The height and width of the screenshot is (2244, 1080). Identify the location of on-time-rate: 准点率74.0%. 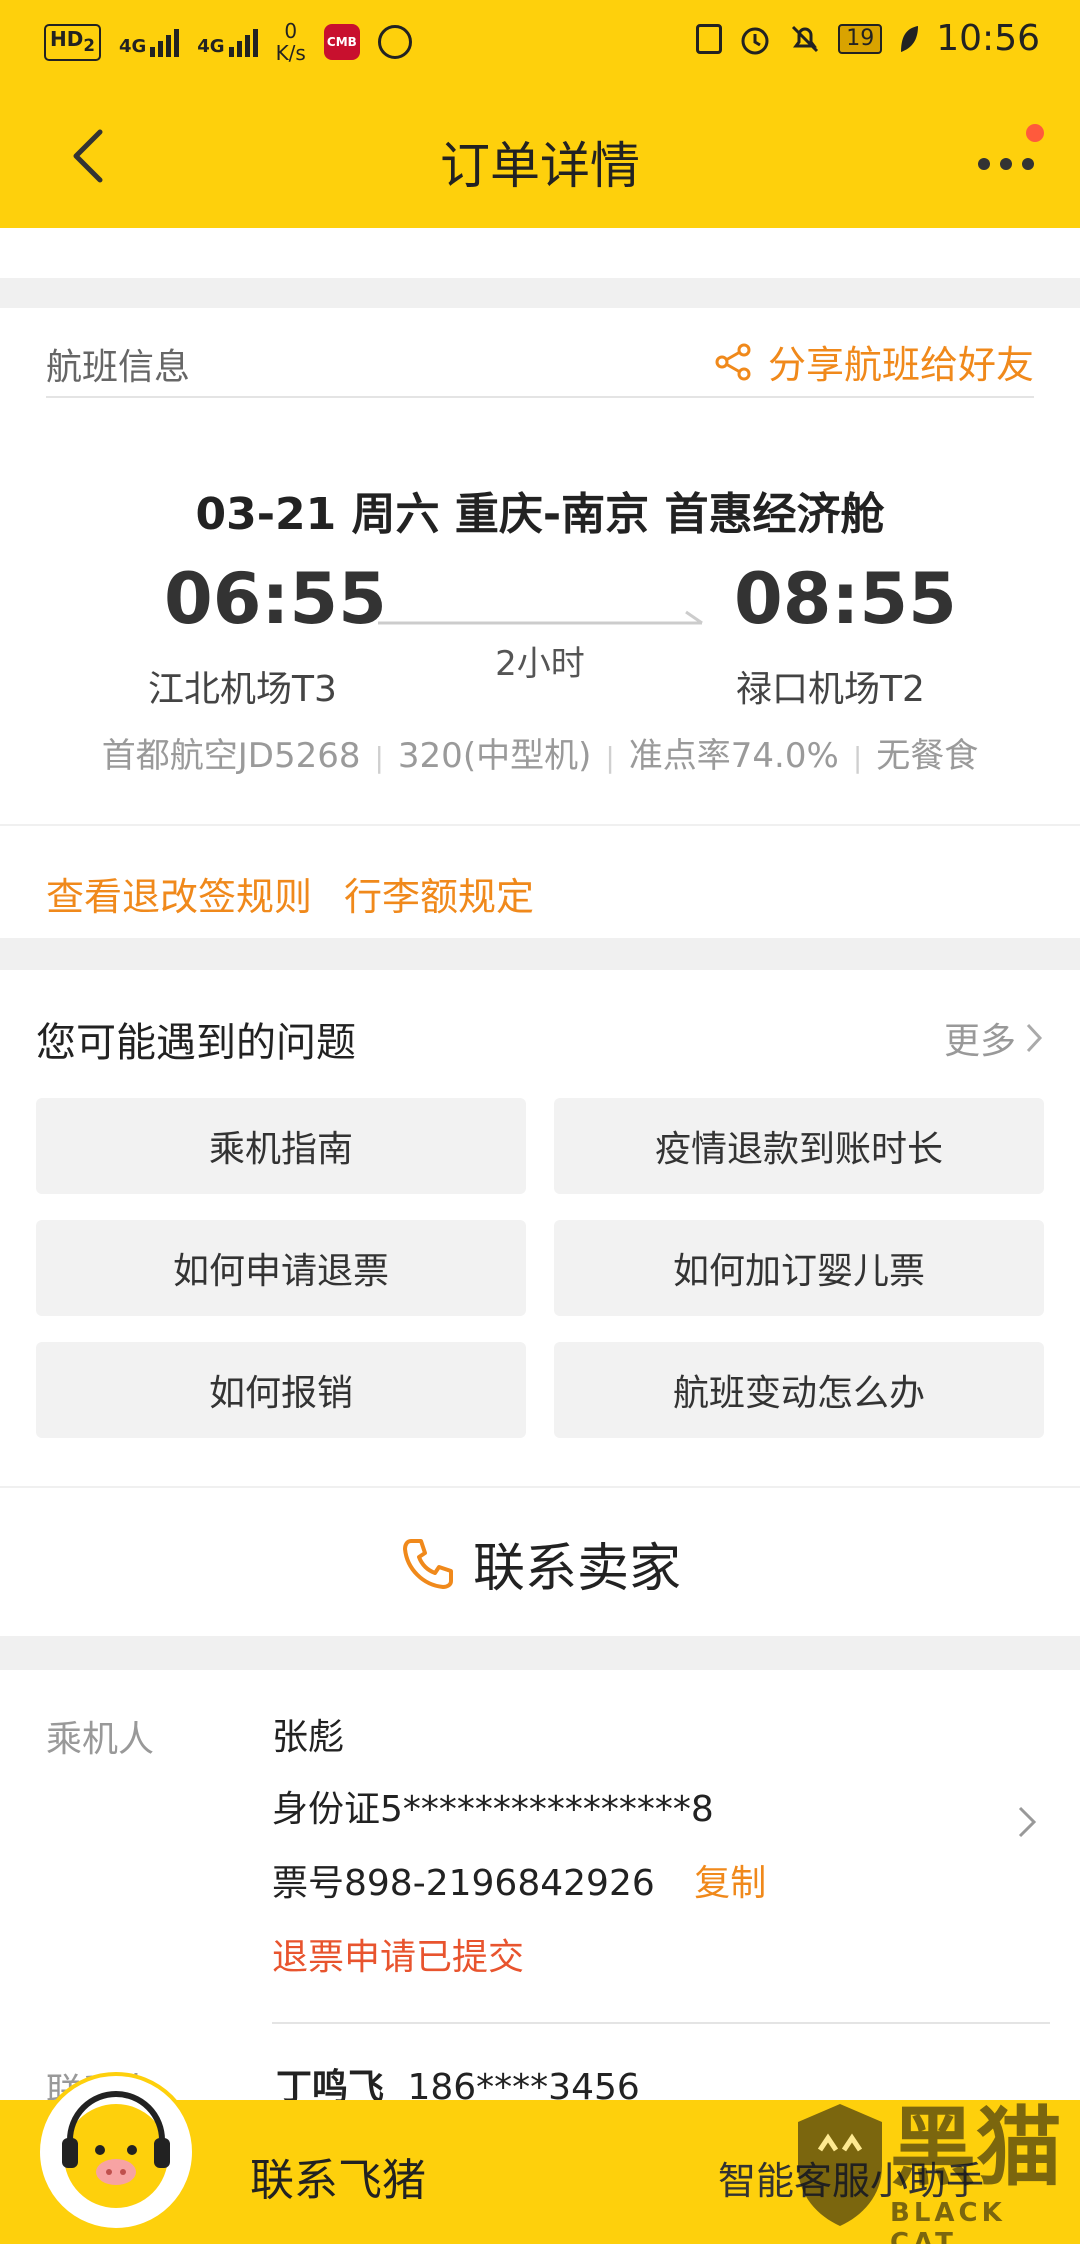
(733, 756).